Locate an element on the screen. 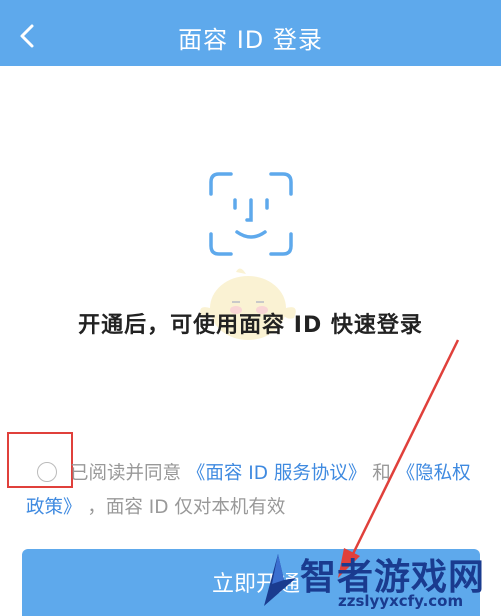 Image resolution: width=501 pixels, height=616 pixels. agreement-suffix: ，面容 ID 仅对本机有效 is located at coordinates (186, 507).